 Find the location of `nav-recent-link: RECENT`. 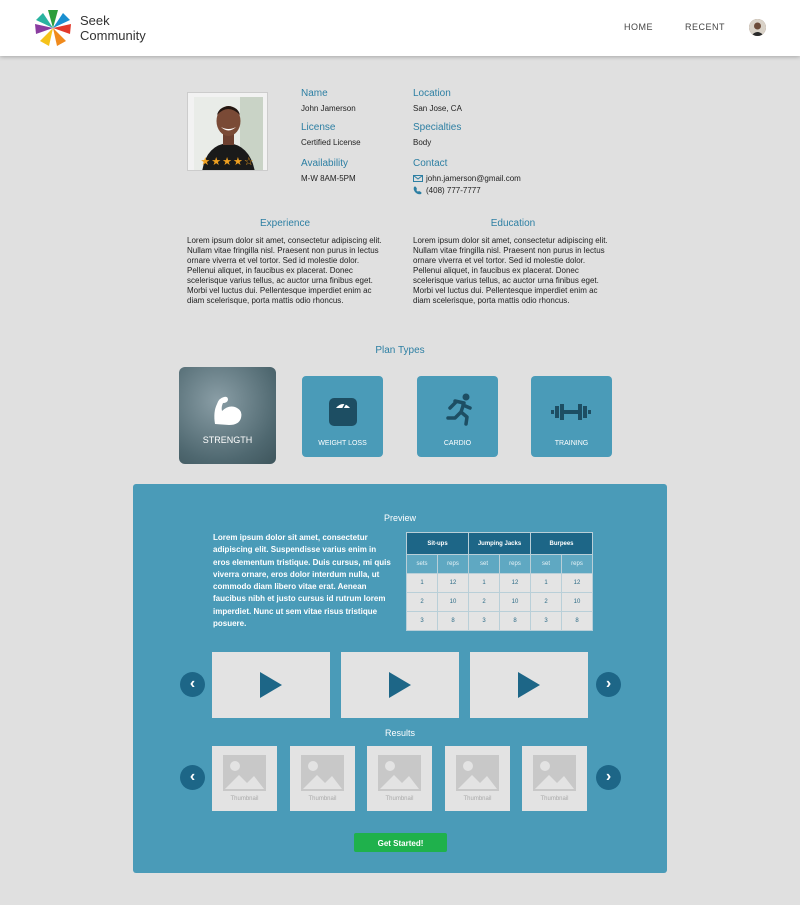

nav-recent-link: RECENT is located at coordinates (705, 27).